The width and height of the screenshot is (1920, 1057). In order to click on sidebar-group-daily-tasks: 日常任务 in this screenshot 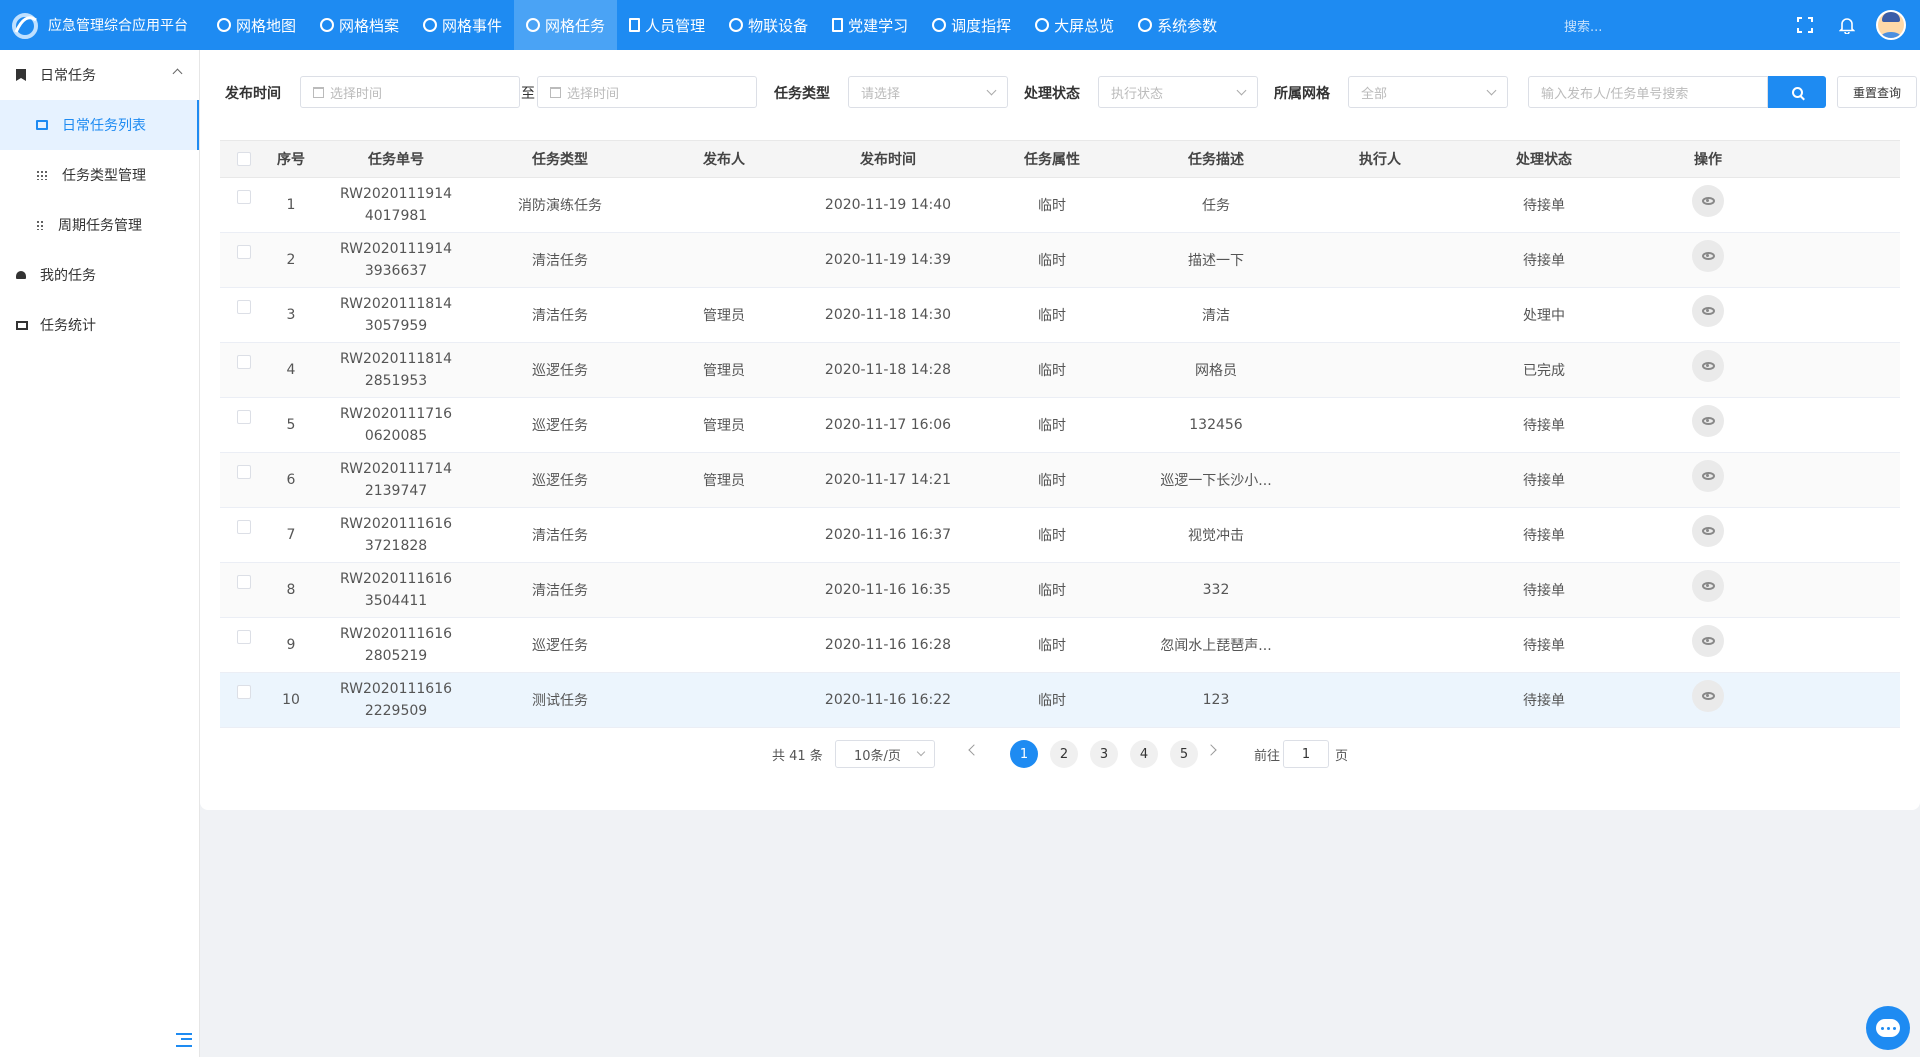, I will do `click(99, 75)`.